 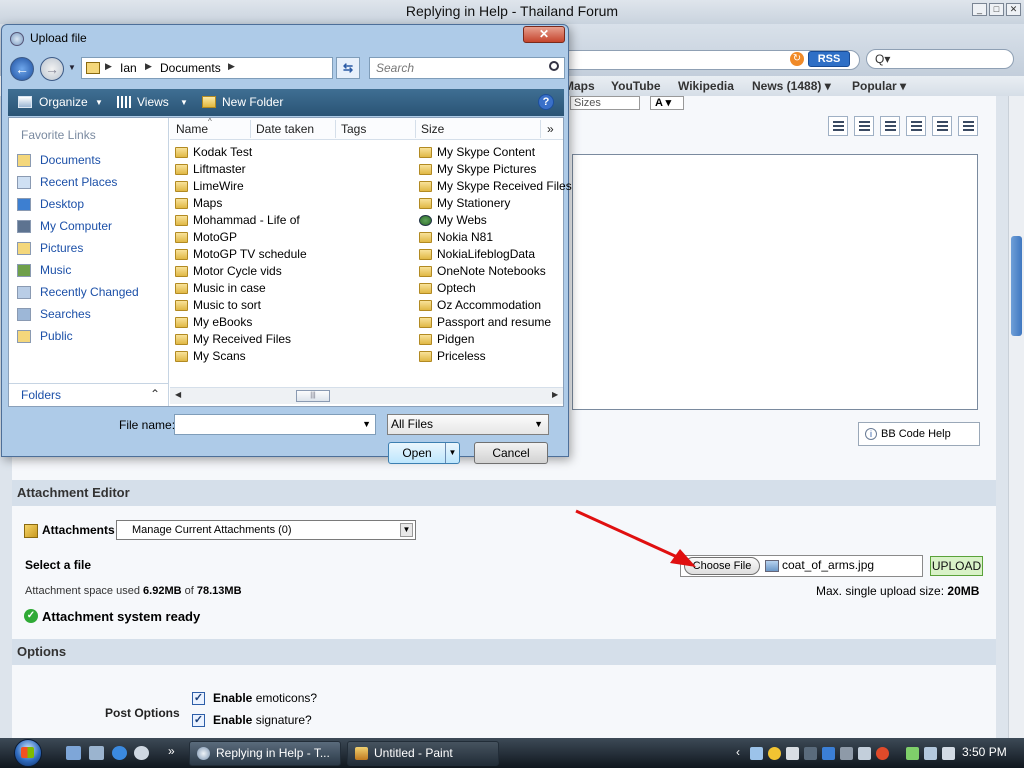 I want to click on help-icon: ?, so click(x=546, y=102).